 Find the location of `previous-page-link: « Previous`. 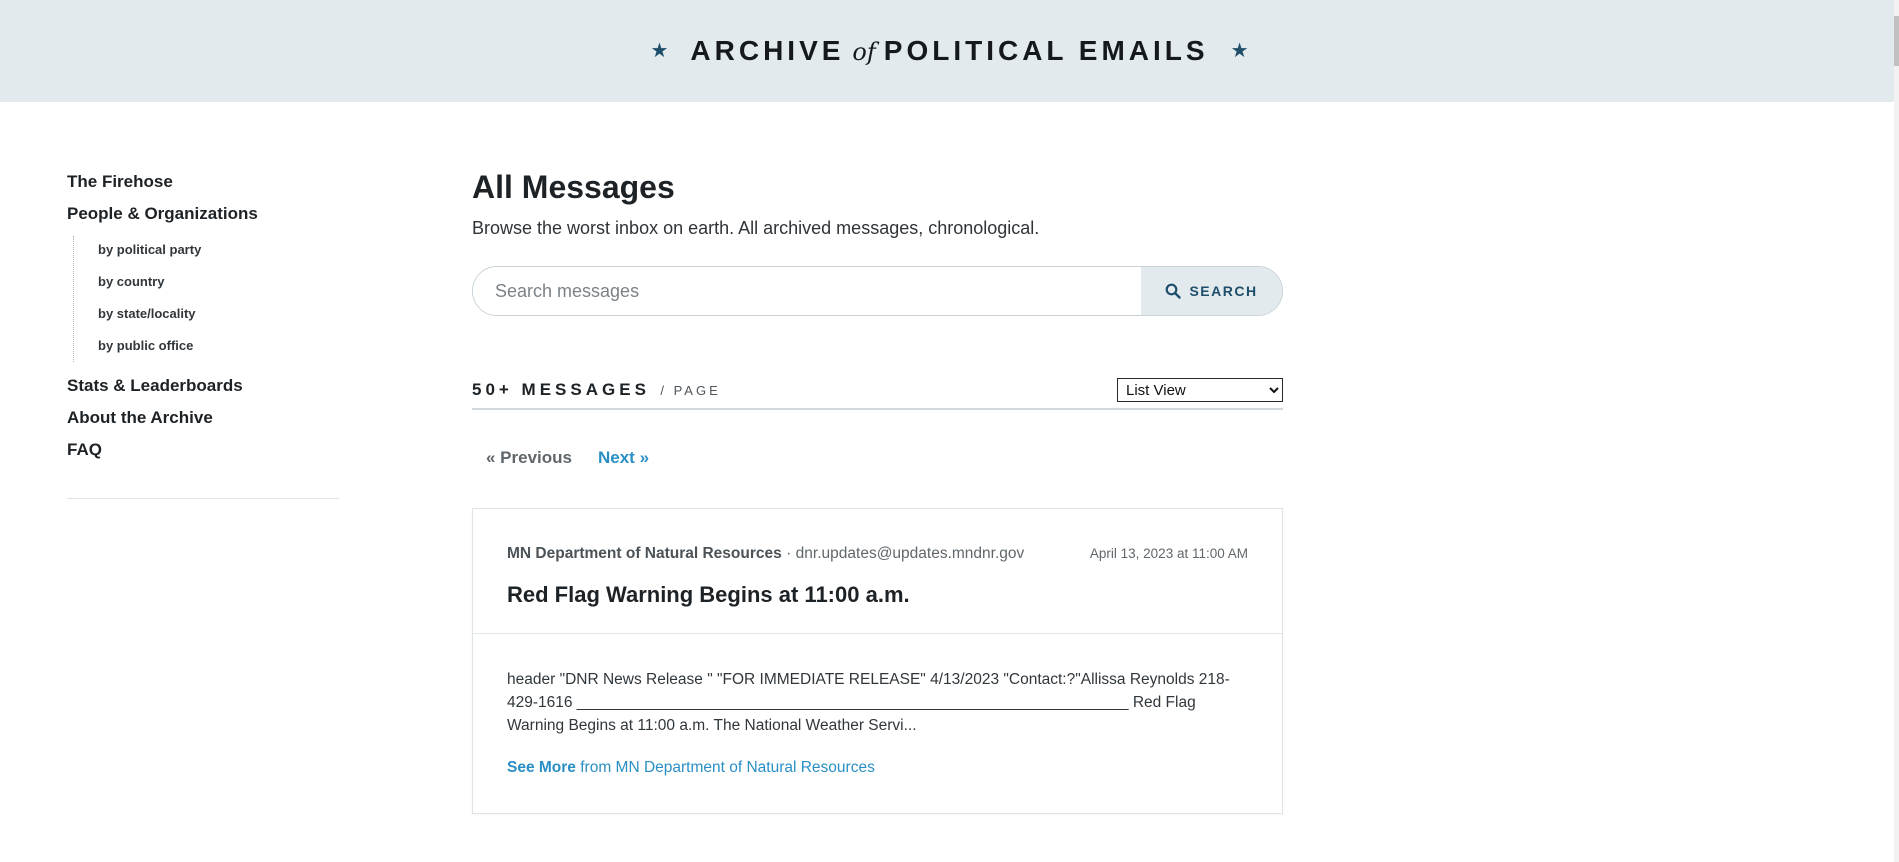

previous-page-link: « Previous is located at coordinates (529, 458).